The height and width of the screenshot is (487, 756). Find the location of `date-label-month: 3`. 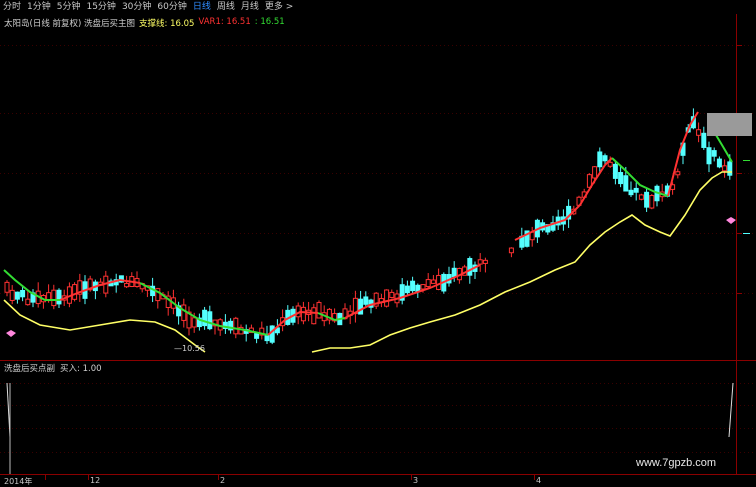

date-label-month: 3 is located at coordinates (416, 480).